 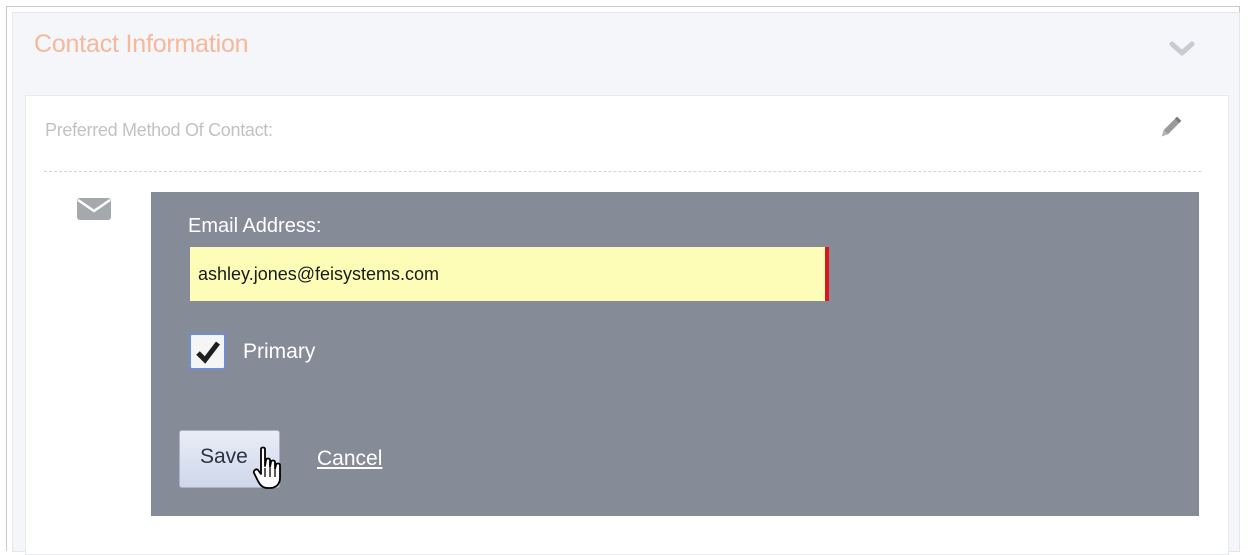 What do you see at coordinates (279, 351) in the screenshot?
I see `primary-label: Primary` at bounding box center [279, 351].